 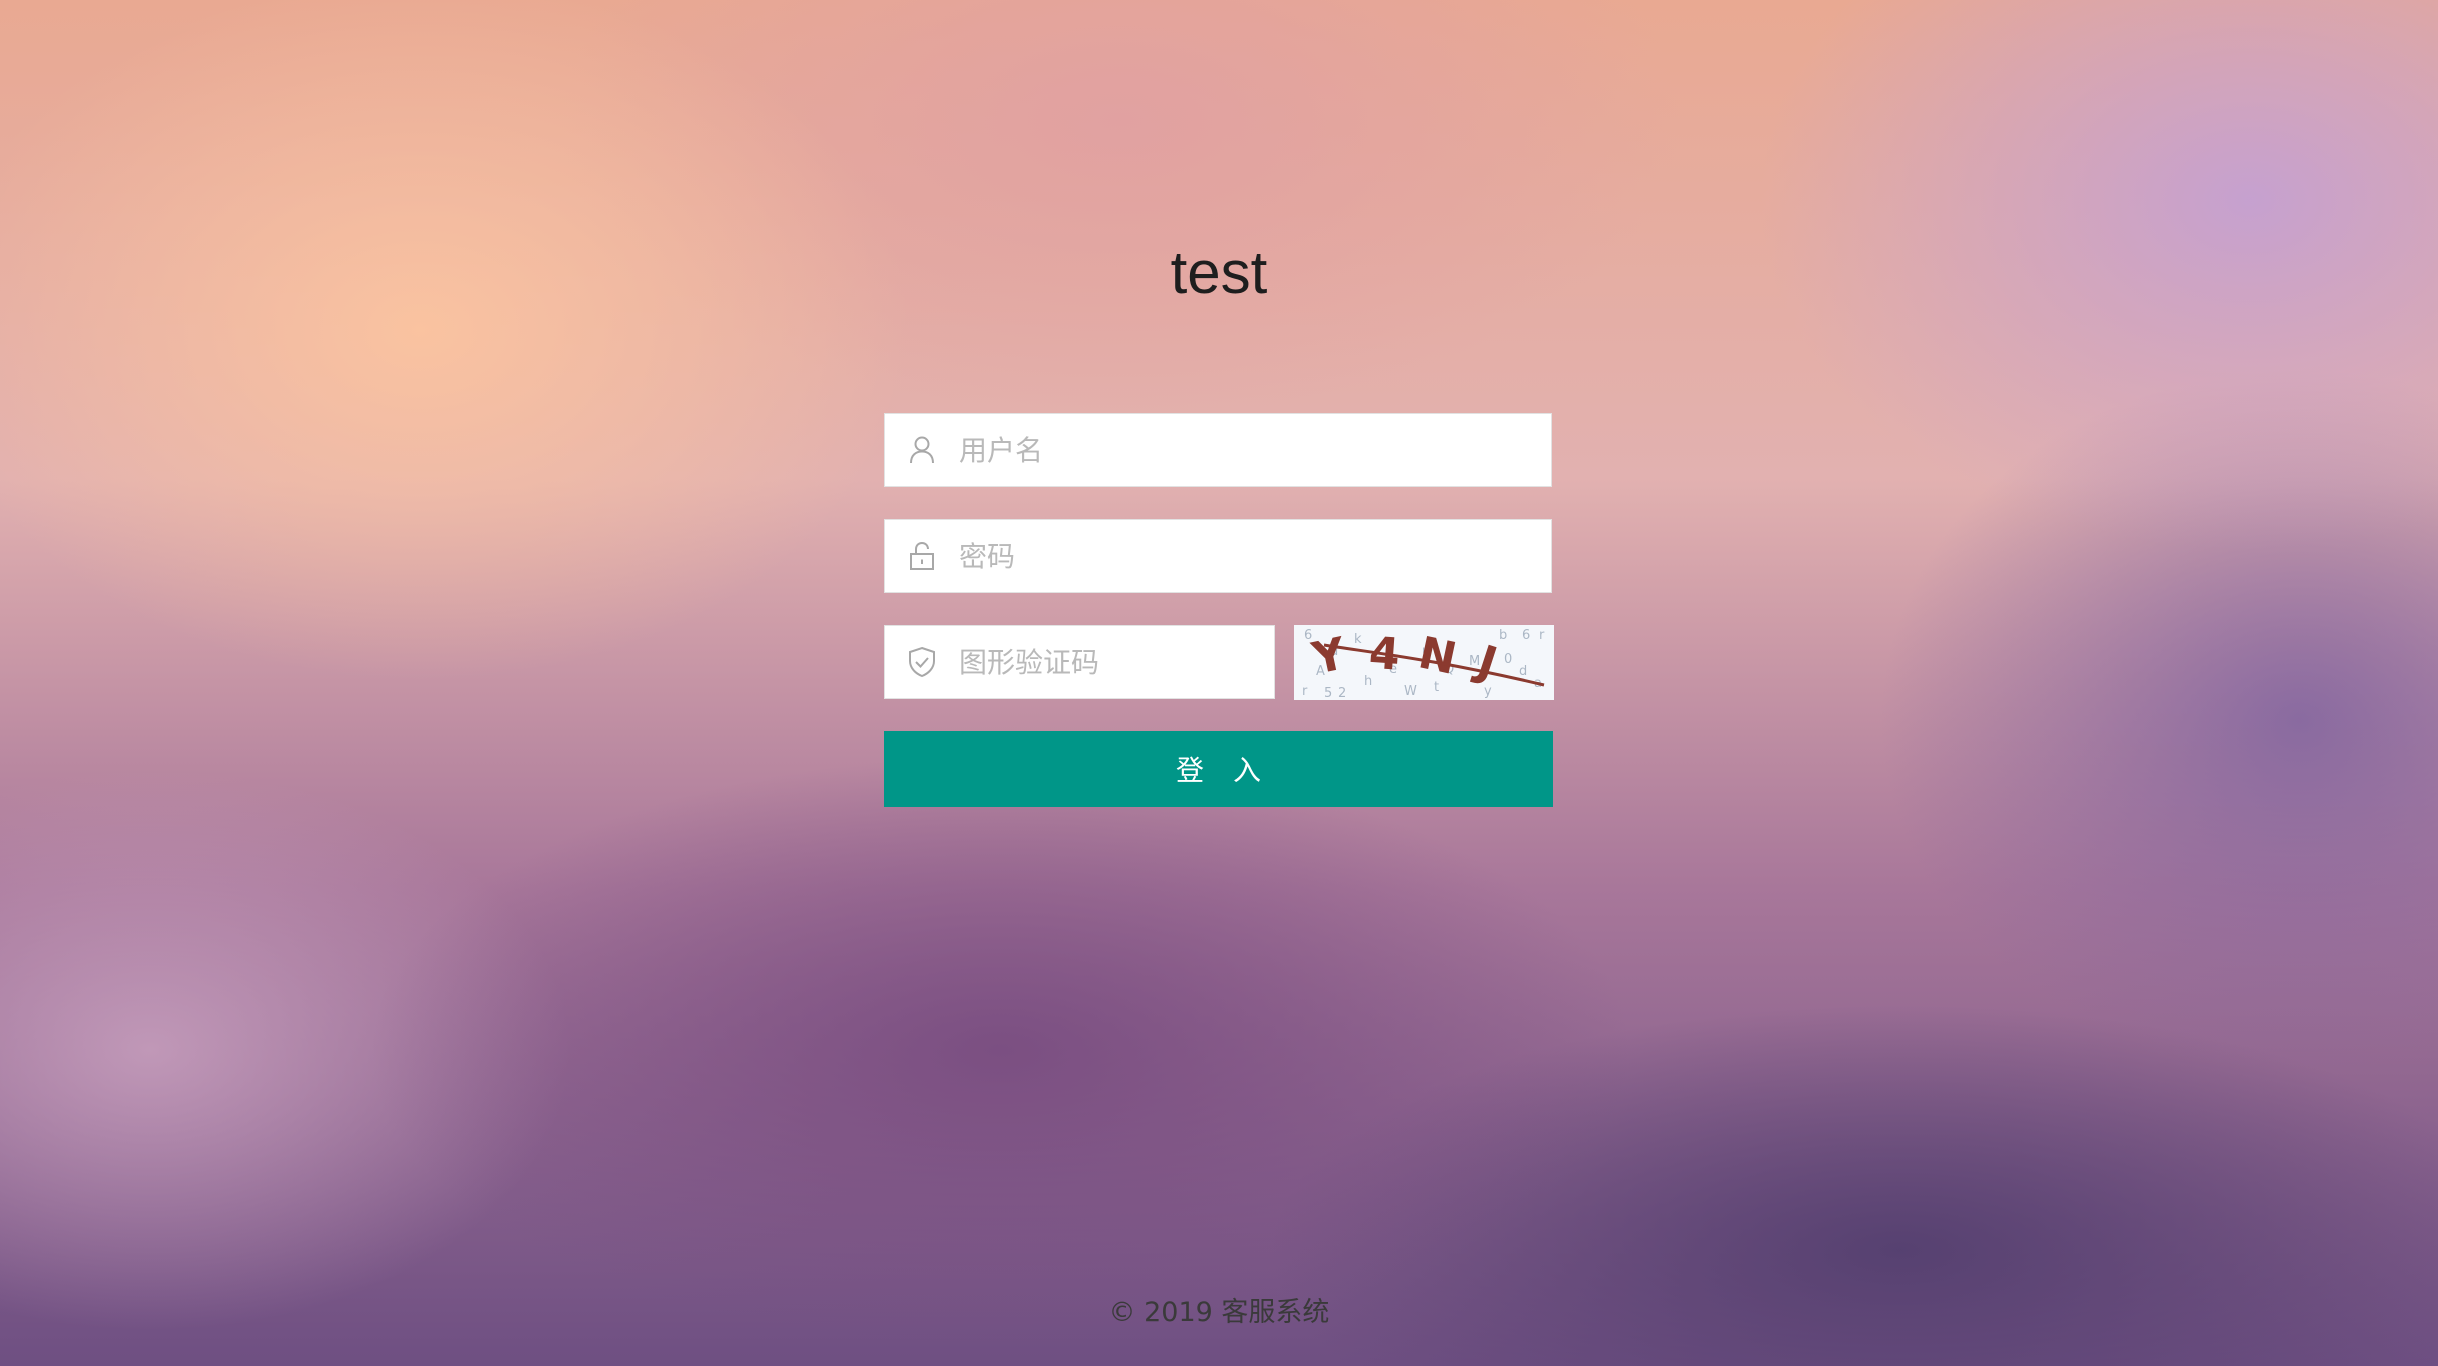 What do you see at coordinates (1358, 639) in the screenshot?
I see `svg-text: k` at bounding box center [1358, 639].